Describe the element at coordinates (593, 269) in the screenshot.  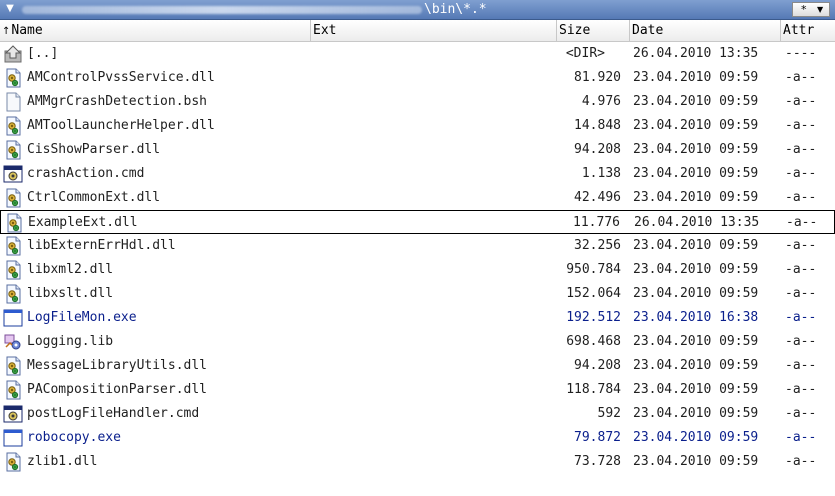
I see `file-size: 950.784` at that location.